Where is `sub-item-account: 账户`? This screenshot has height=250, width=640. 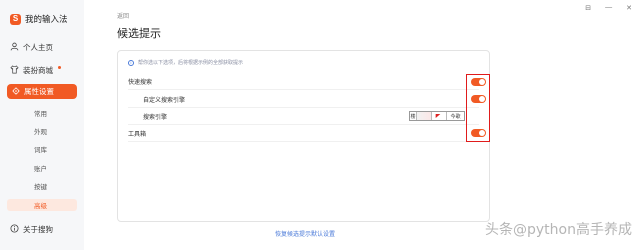
sub-item-account: 账户 is located at coordinates (40, 168).